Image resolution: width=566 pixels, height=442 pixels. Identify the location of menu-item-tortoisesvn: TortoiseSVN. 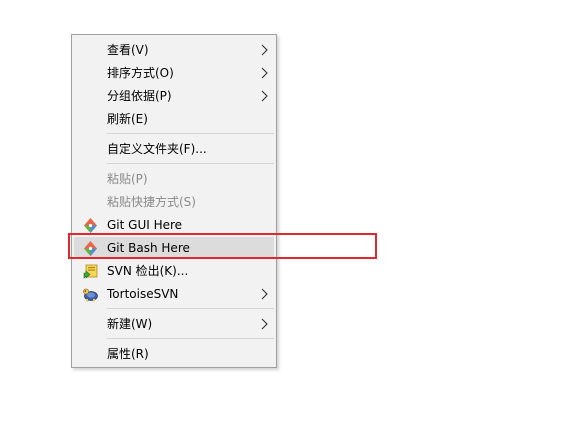
(174, 294).